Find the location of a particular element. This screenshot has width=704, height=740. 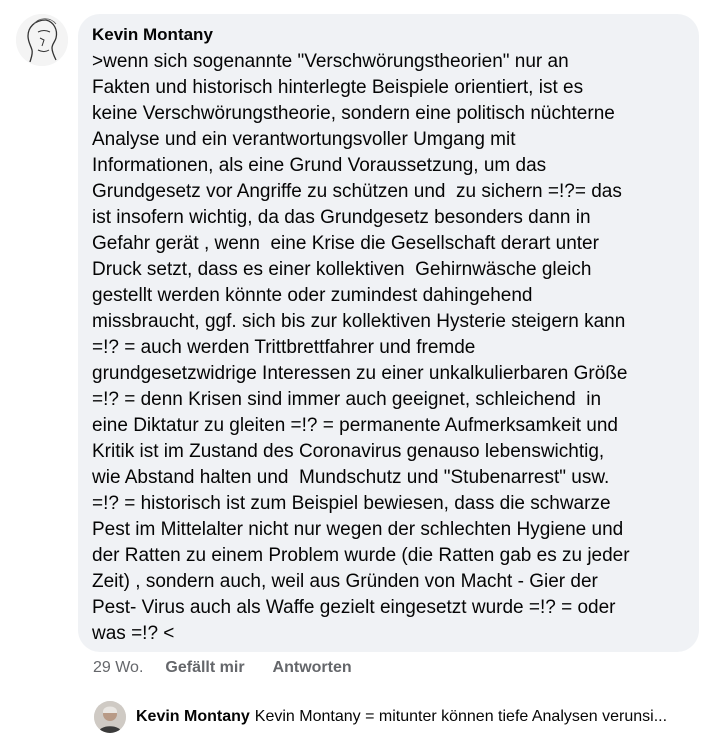

sketch-face-avatar-icon is located at coordinates (42, 40).